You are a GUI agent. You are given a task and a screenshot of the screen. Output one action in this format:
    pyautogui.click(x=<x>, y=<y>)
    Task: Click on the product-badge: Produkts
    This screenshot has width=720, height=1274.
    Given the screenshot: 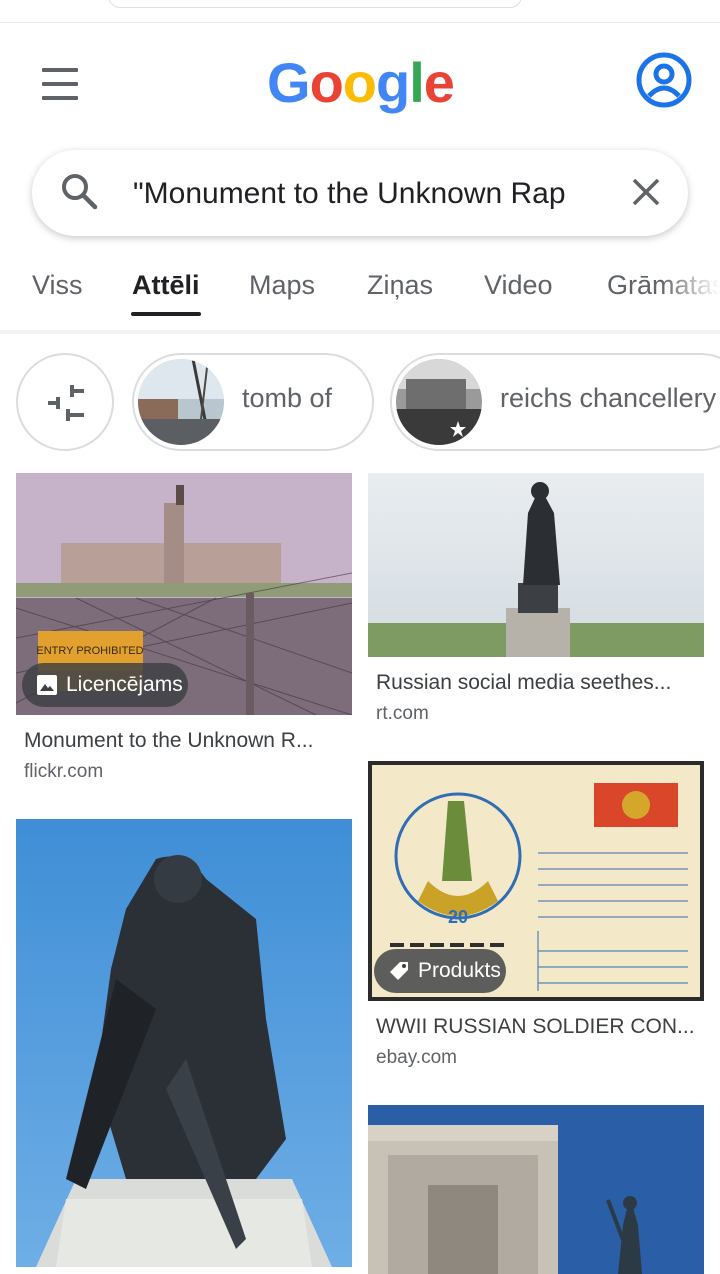 What is the action you would take?
    pyautogui.click(x=440, y=971)
    